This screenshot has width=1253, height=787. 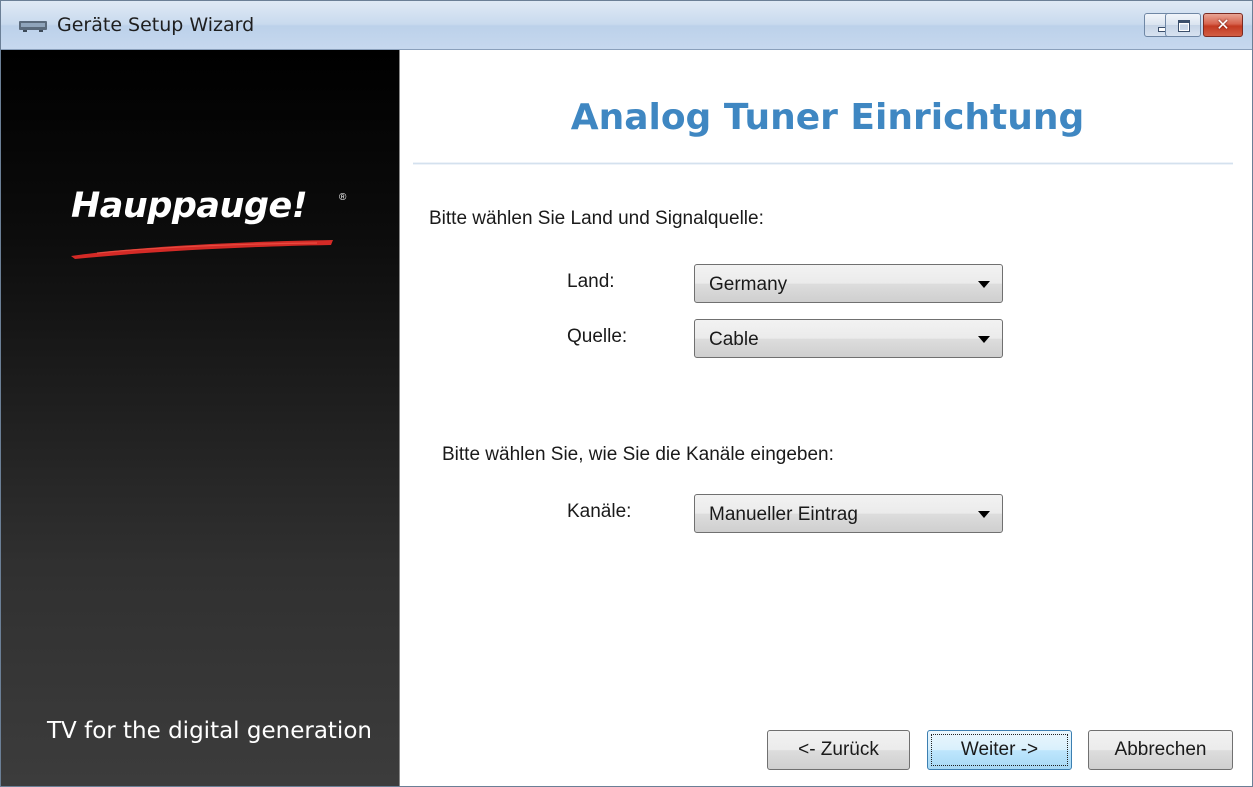 I want to click on quelle-label: Quelle:, so click(x=597, y=336).